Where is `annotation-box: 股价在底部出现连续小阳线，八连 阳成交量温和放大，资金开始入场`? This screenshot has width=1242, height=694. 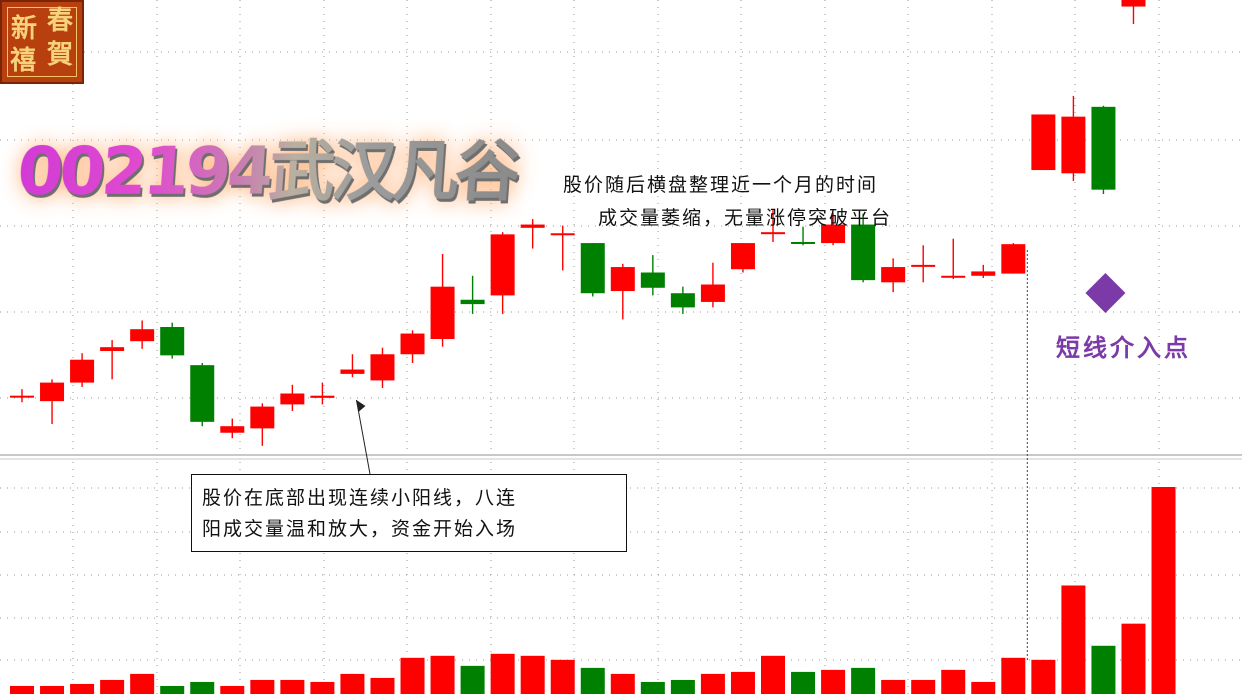 annotation-box: 股价在底部出现连续小阳线，八连 阳成交量温和放大，资金开始入场 is located at coordinates (409, 513).